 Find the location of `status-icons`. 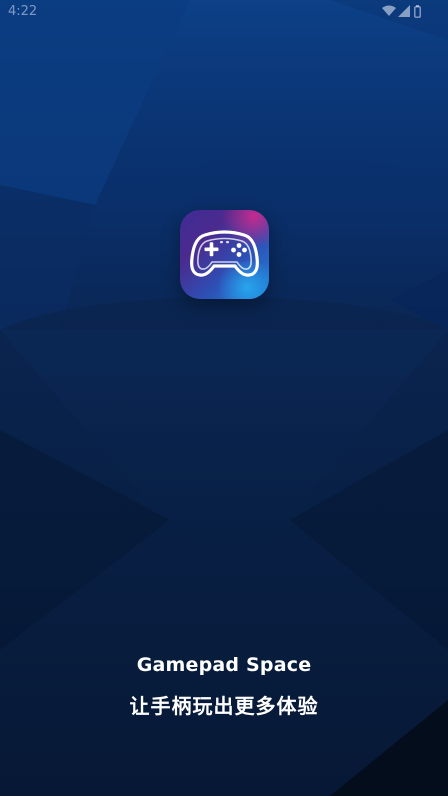

status-icons is located at coordinates (402, 12).